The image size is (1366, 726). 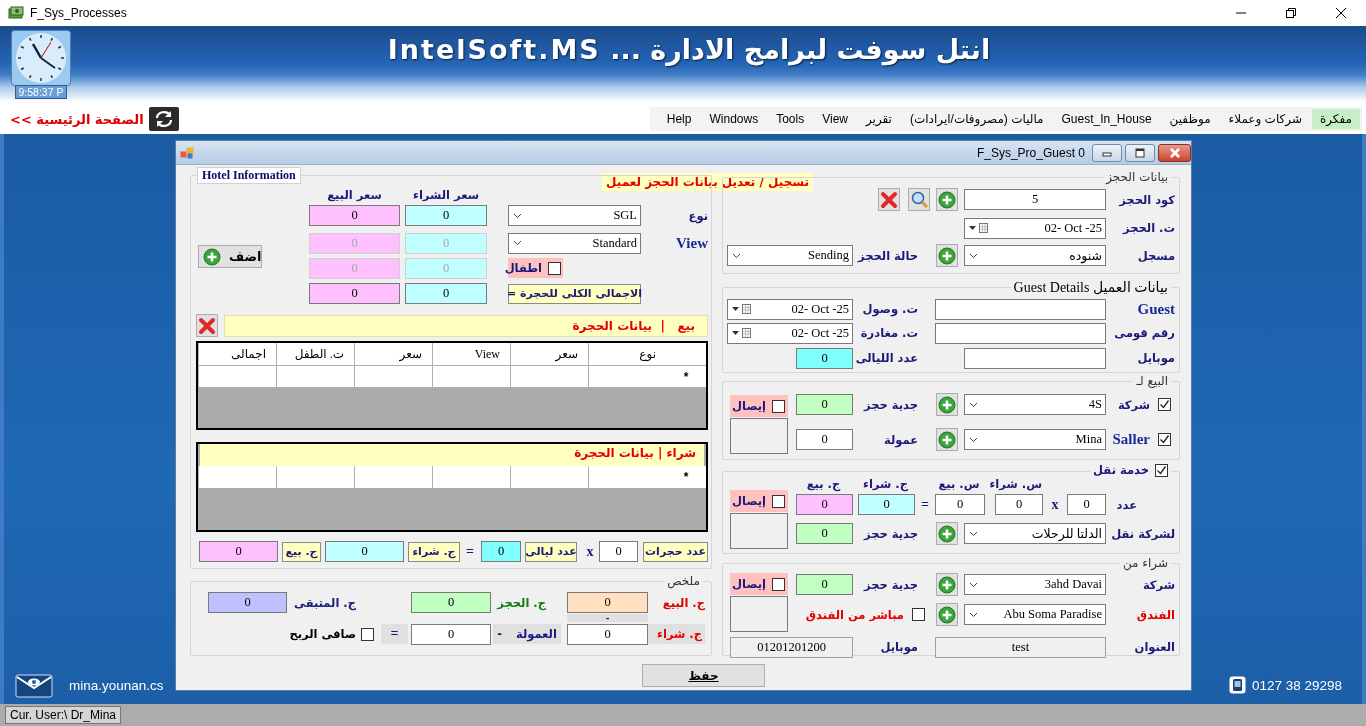 I want to click on field-label: ت. وصول, so click(x=889, y=309).